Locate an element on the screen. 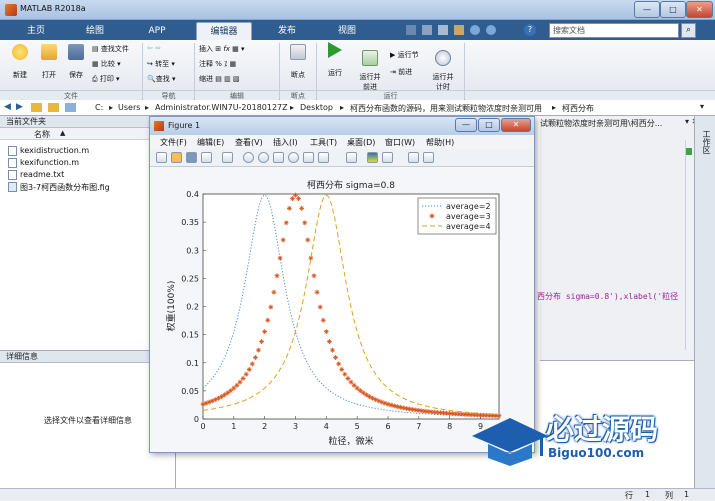 This screenshot has height=501, width=715. menu-edit: 编辑(E) is located at coordinates (210, 142).